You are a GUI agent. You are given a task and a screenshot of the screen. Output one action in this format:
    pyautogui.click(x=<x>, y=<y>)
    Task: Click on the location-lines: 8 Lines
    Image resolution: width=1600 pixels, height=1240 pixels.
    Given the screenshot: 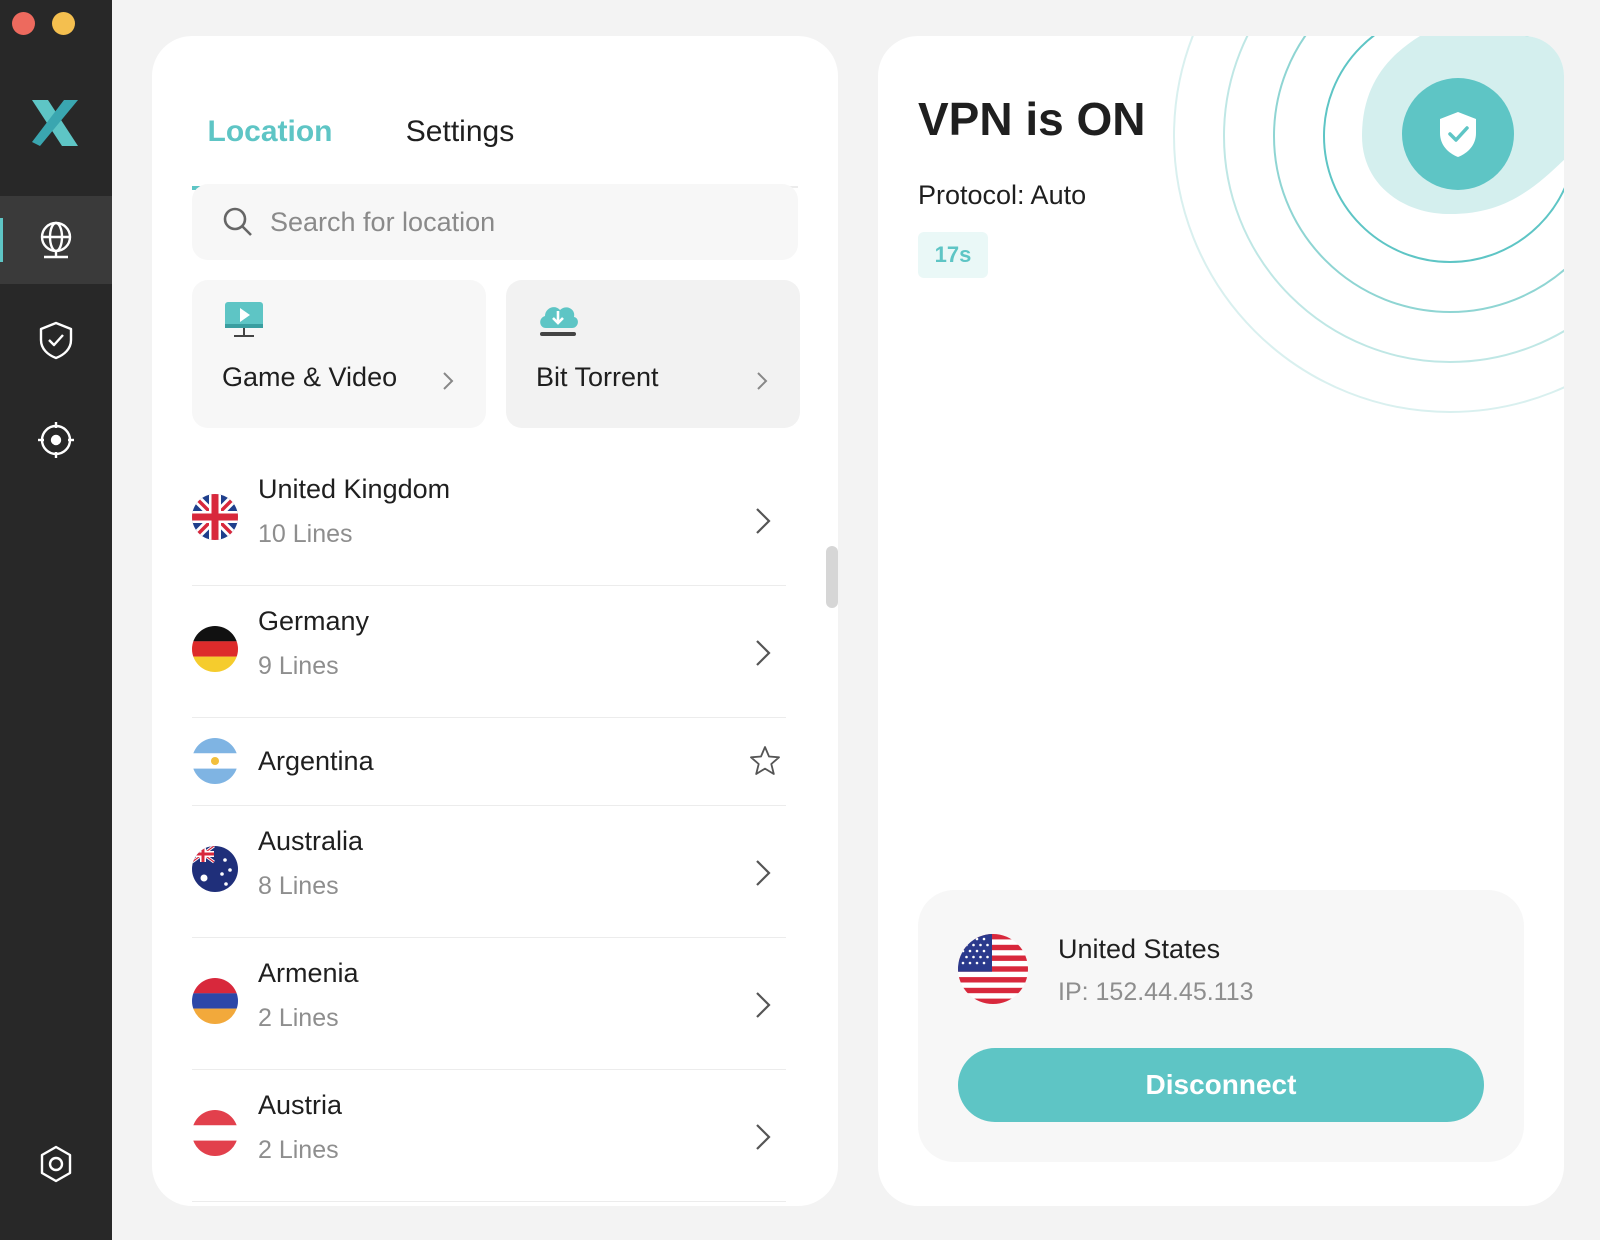 What is the action you would take?
    pyautogui.click(x=298, y=886)
    